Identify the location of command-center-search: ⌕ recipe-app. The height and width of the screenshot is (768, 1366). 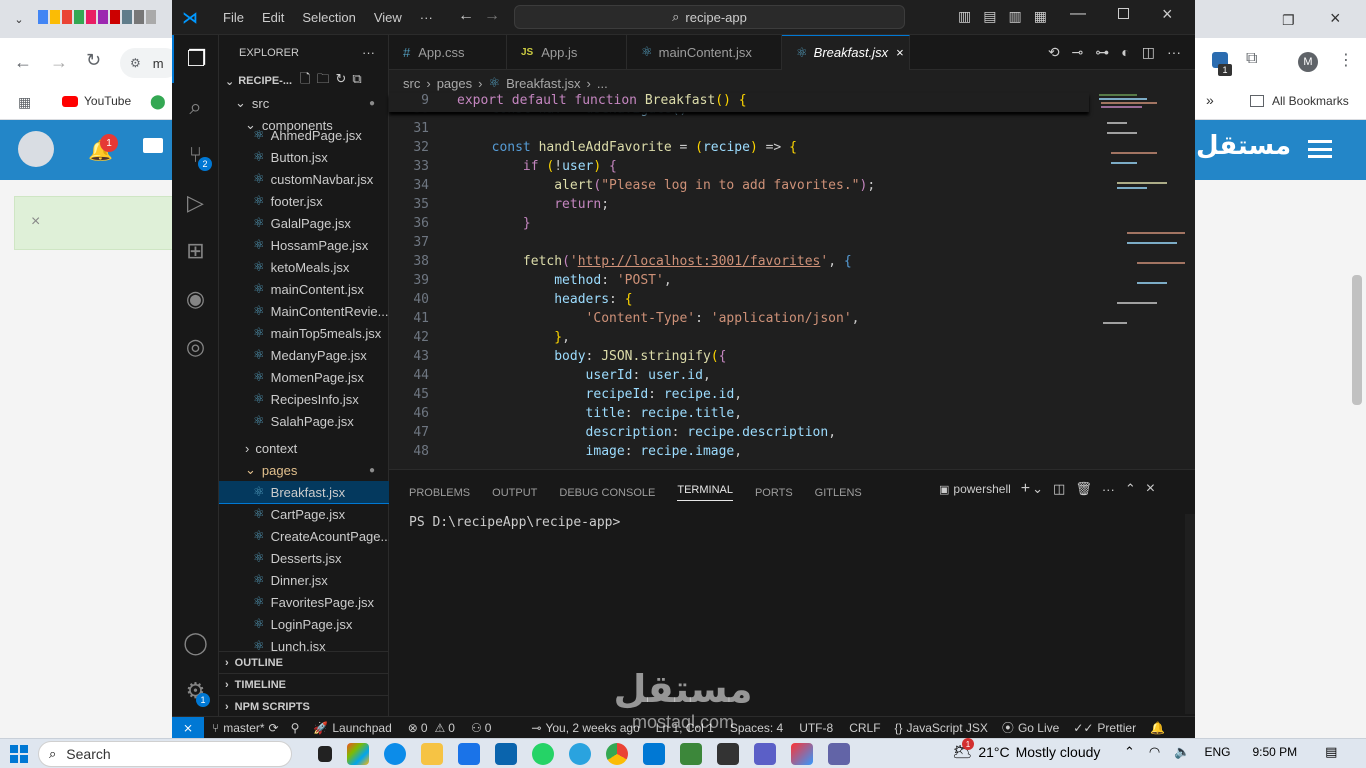
(709, 17).